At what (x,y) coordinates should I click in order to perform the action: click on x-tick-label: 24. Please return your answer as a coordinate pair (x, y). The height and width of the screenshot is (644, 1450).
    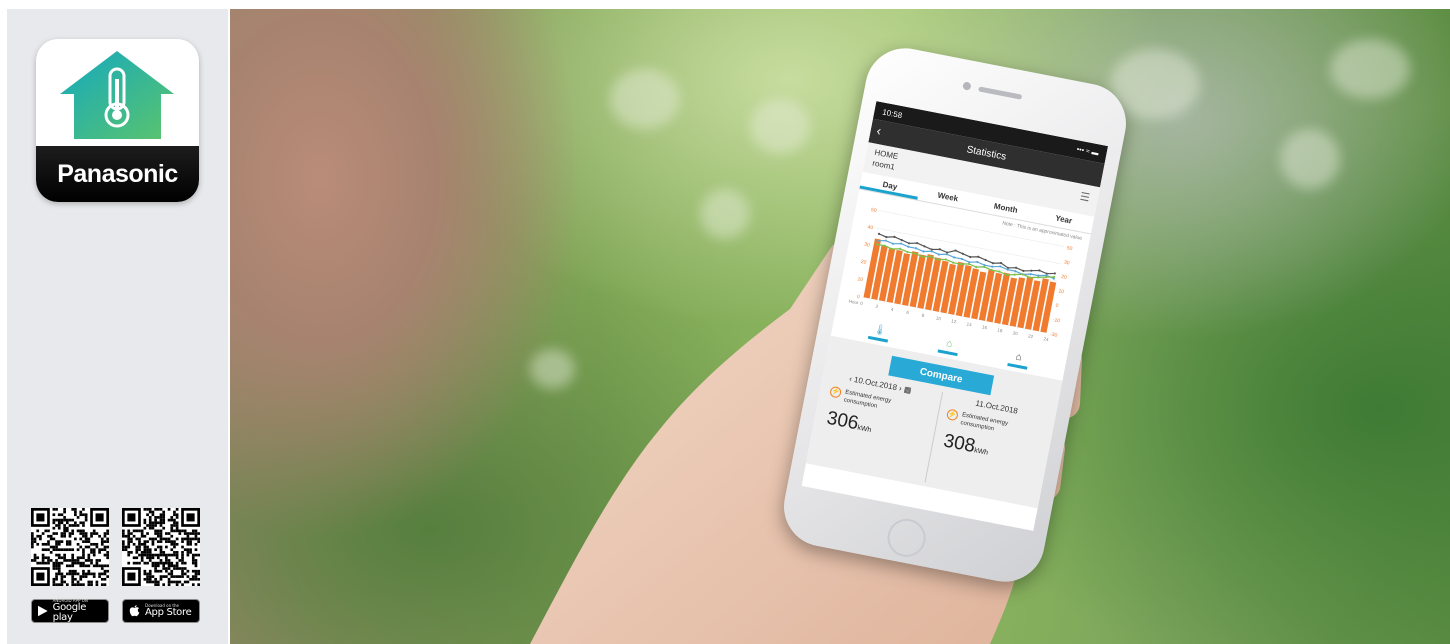
    Looking at the image, I should click on (1046, 339).